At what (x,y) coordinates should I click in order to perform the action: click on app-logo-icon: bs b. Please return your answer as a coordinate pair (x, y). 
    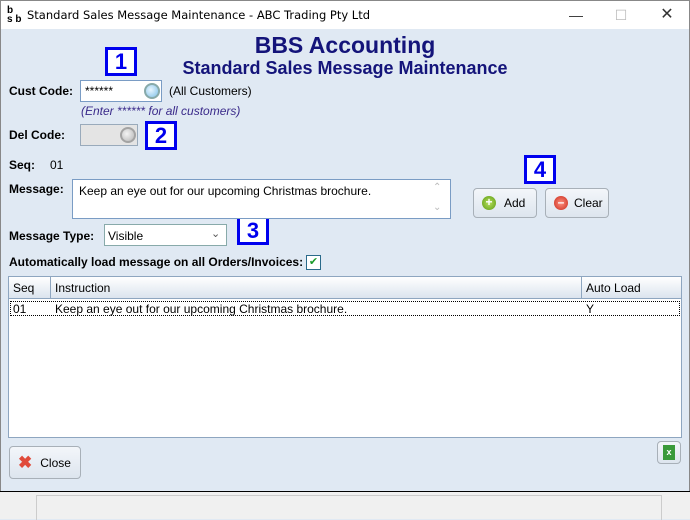
    Looking at the image, I should click on (14, 15).